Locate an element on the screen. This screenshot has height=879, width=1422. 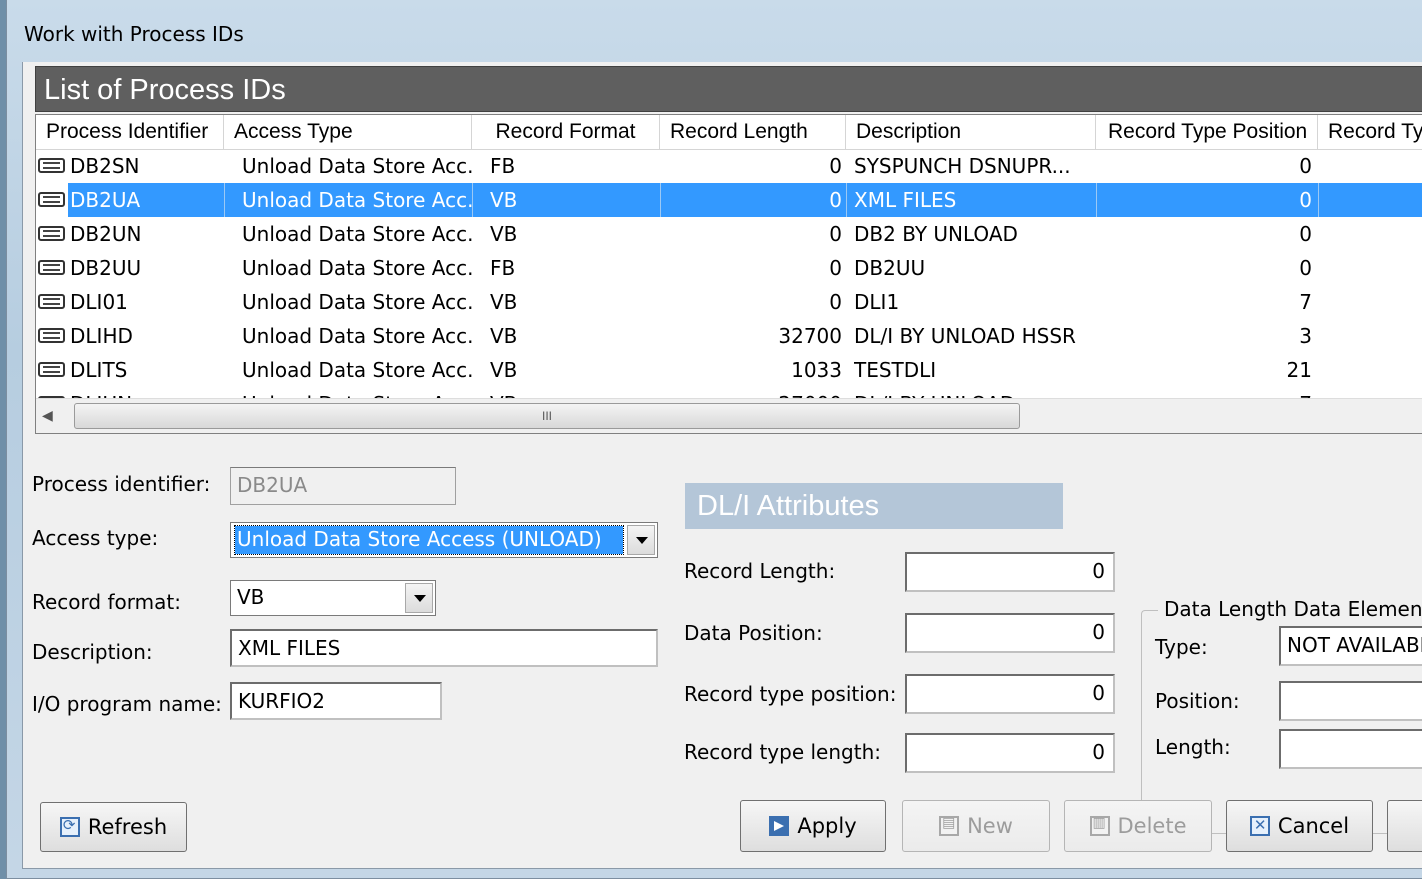
cell-record-type-position: 21 is located at coordinates (1299, 370).